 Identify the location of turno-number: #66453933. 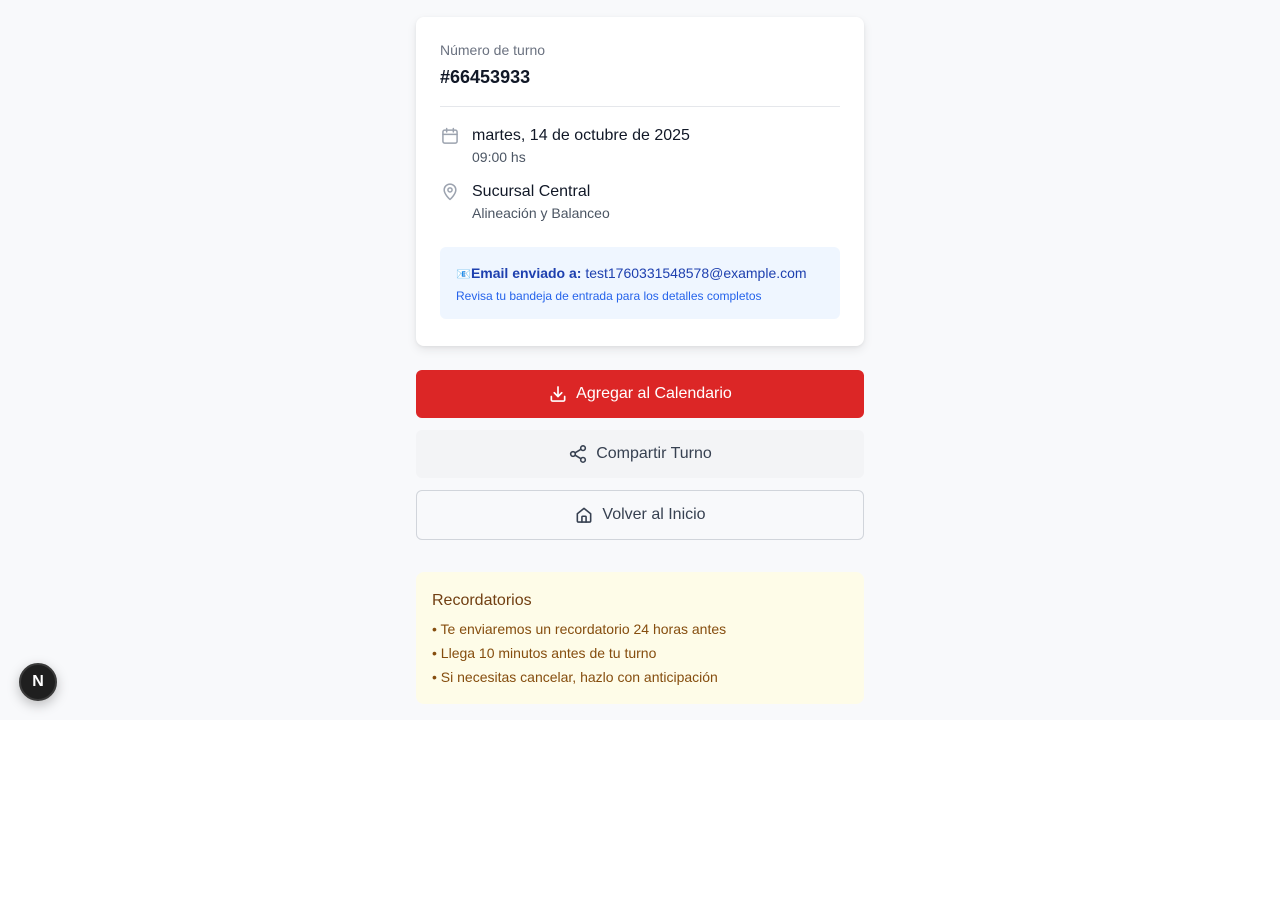
(485, 77).